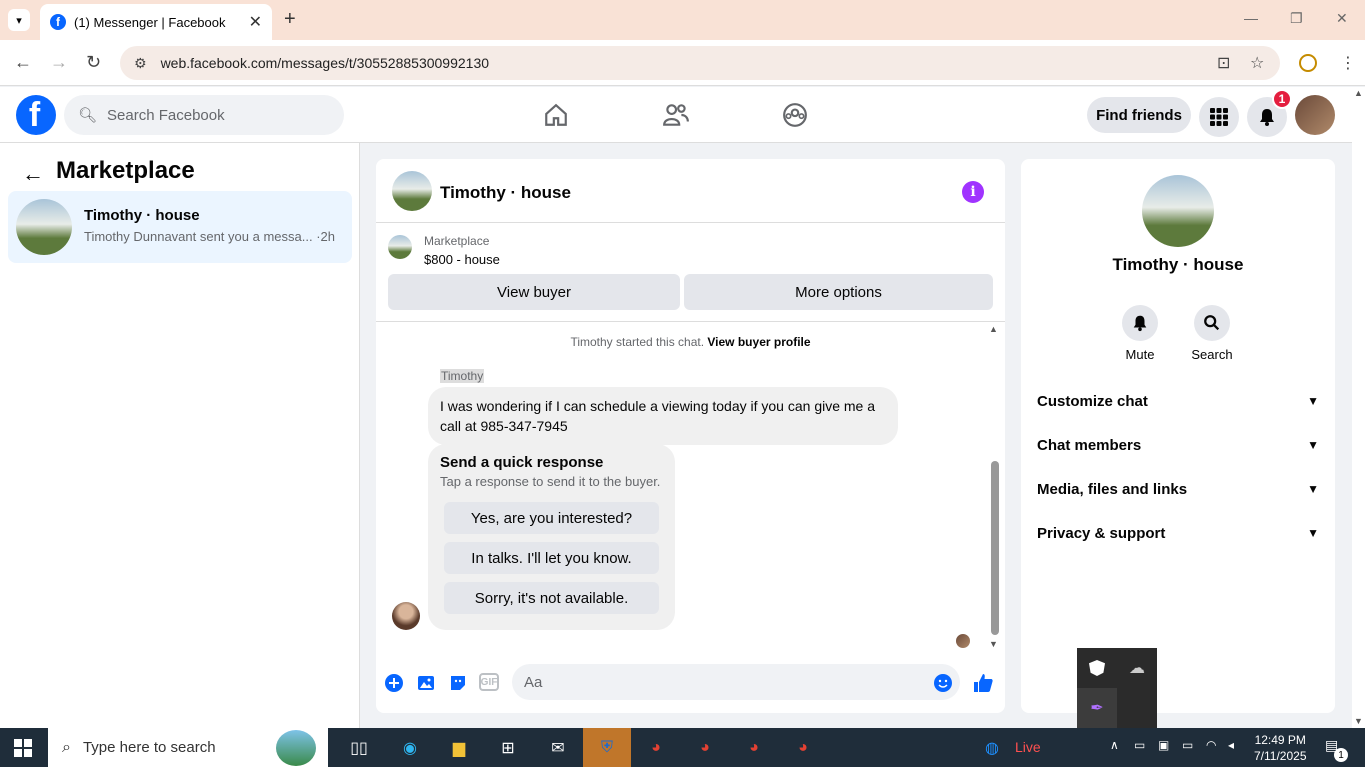 This screenshot has height=767, width=1365. What do you see at coordinates (36, 115) in the screenshot?
I see `facebook-logo-icon: f` at bounding box center [36, 115].